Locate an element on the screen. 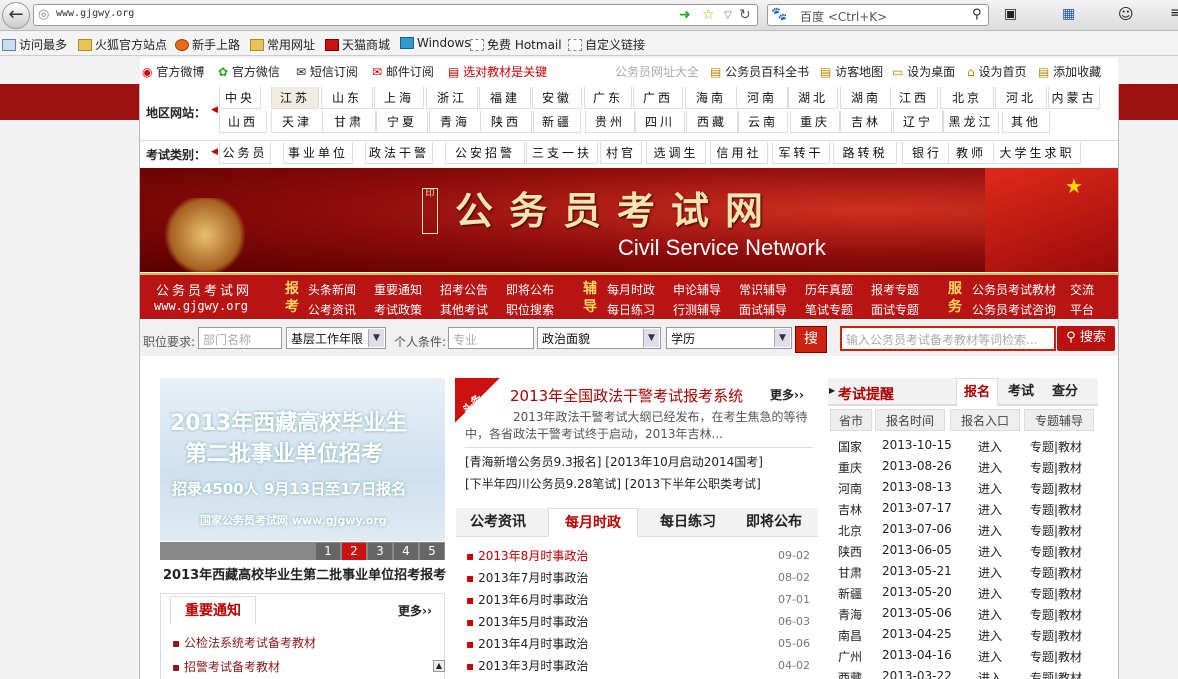 The image size is (1178, 679). bookmark-item: 自定义链接 is located at coordinates (606, 44).